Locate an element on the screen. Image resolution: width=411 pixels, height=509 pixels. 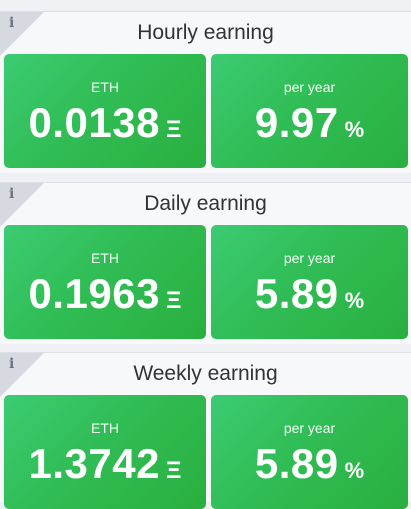
panel-title: Hourly earning is located at coordinates (205, 32).